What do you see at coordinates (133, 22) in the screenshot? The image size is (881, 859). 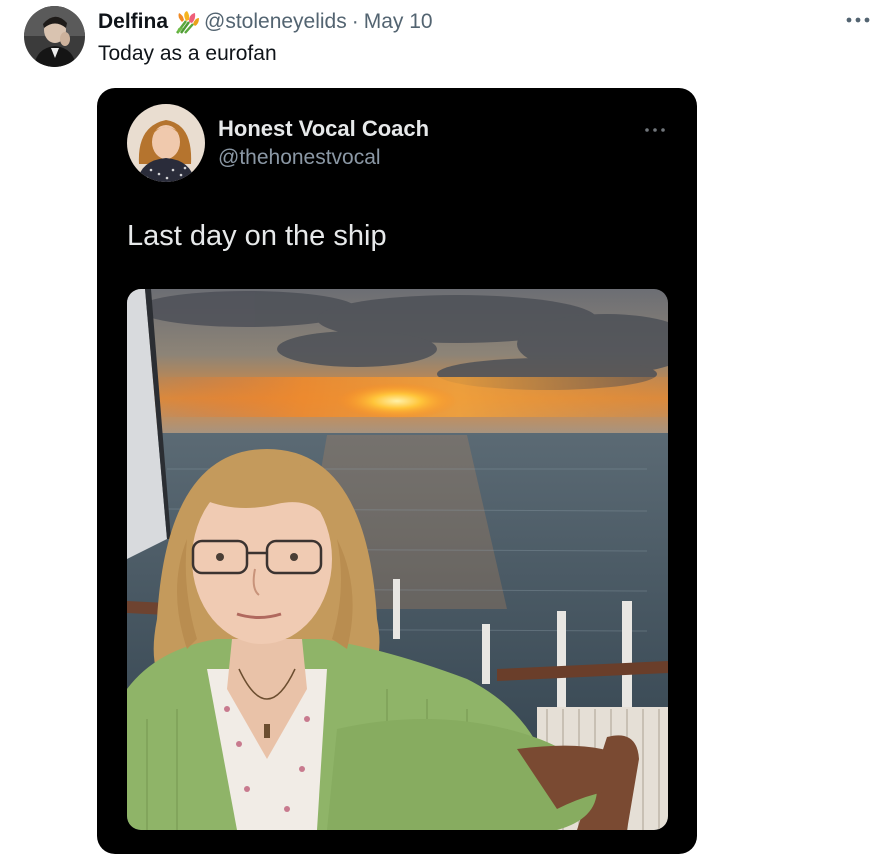 I see `author-name: Delfina` at bounding box center [133, 22].